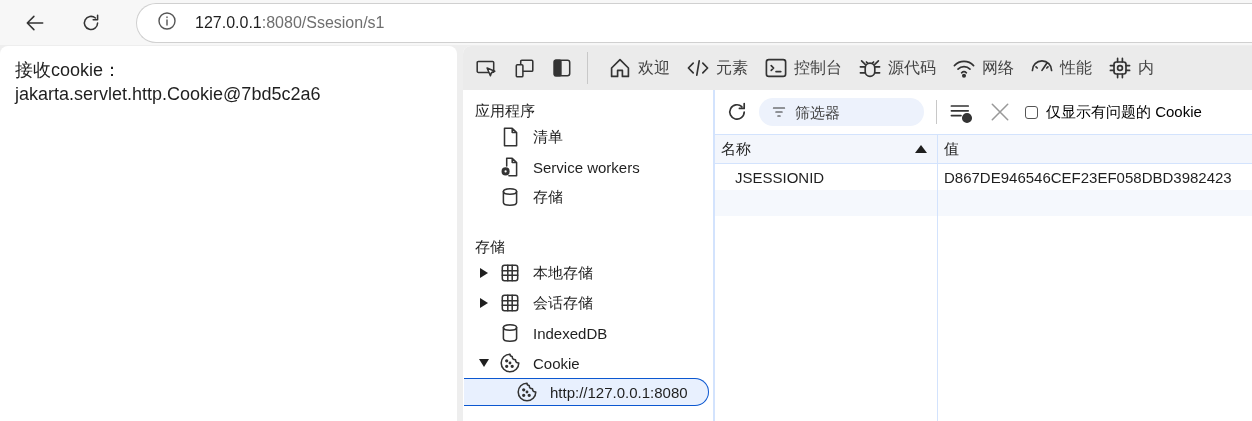 The width and height of the screenshot is (1252, 421). Describe the element at coordinates (490, 247) in the screenshot. I see `section-heading: 存储` at that location.